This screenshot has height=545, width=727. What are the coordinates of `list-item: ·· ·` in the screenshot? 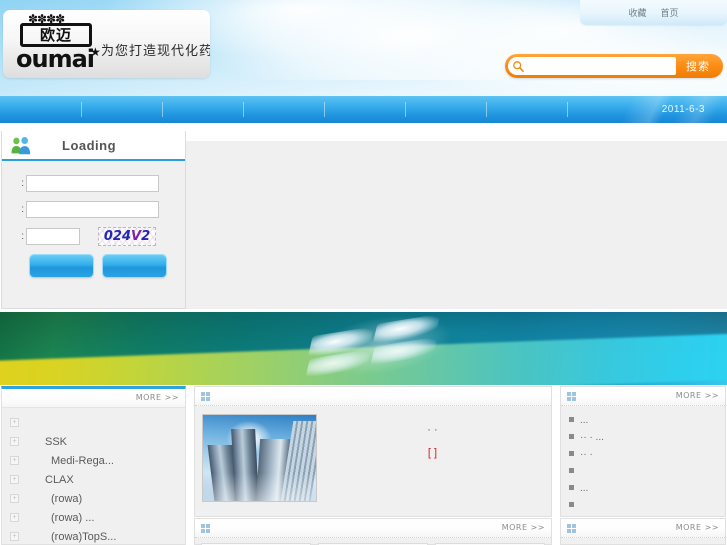 It's located at (643, 454).